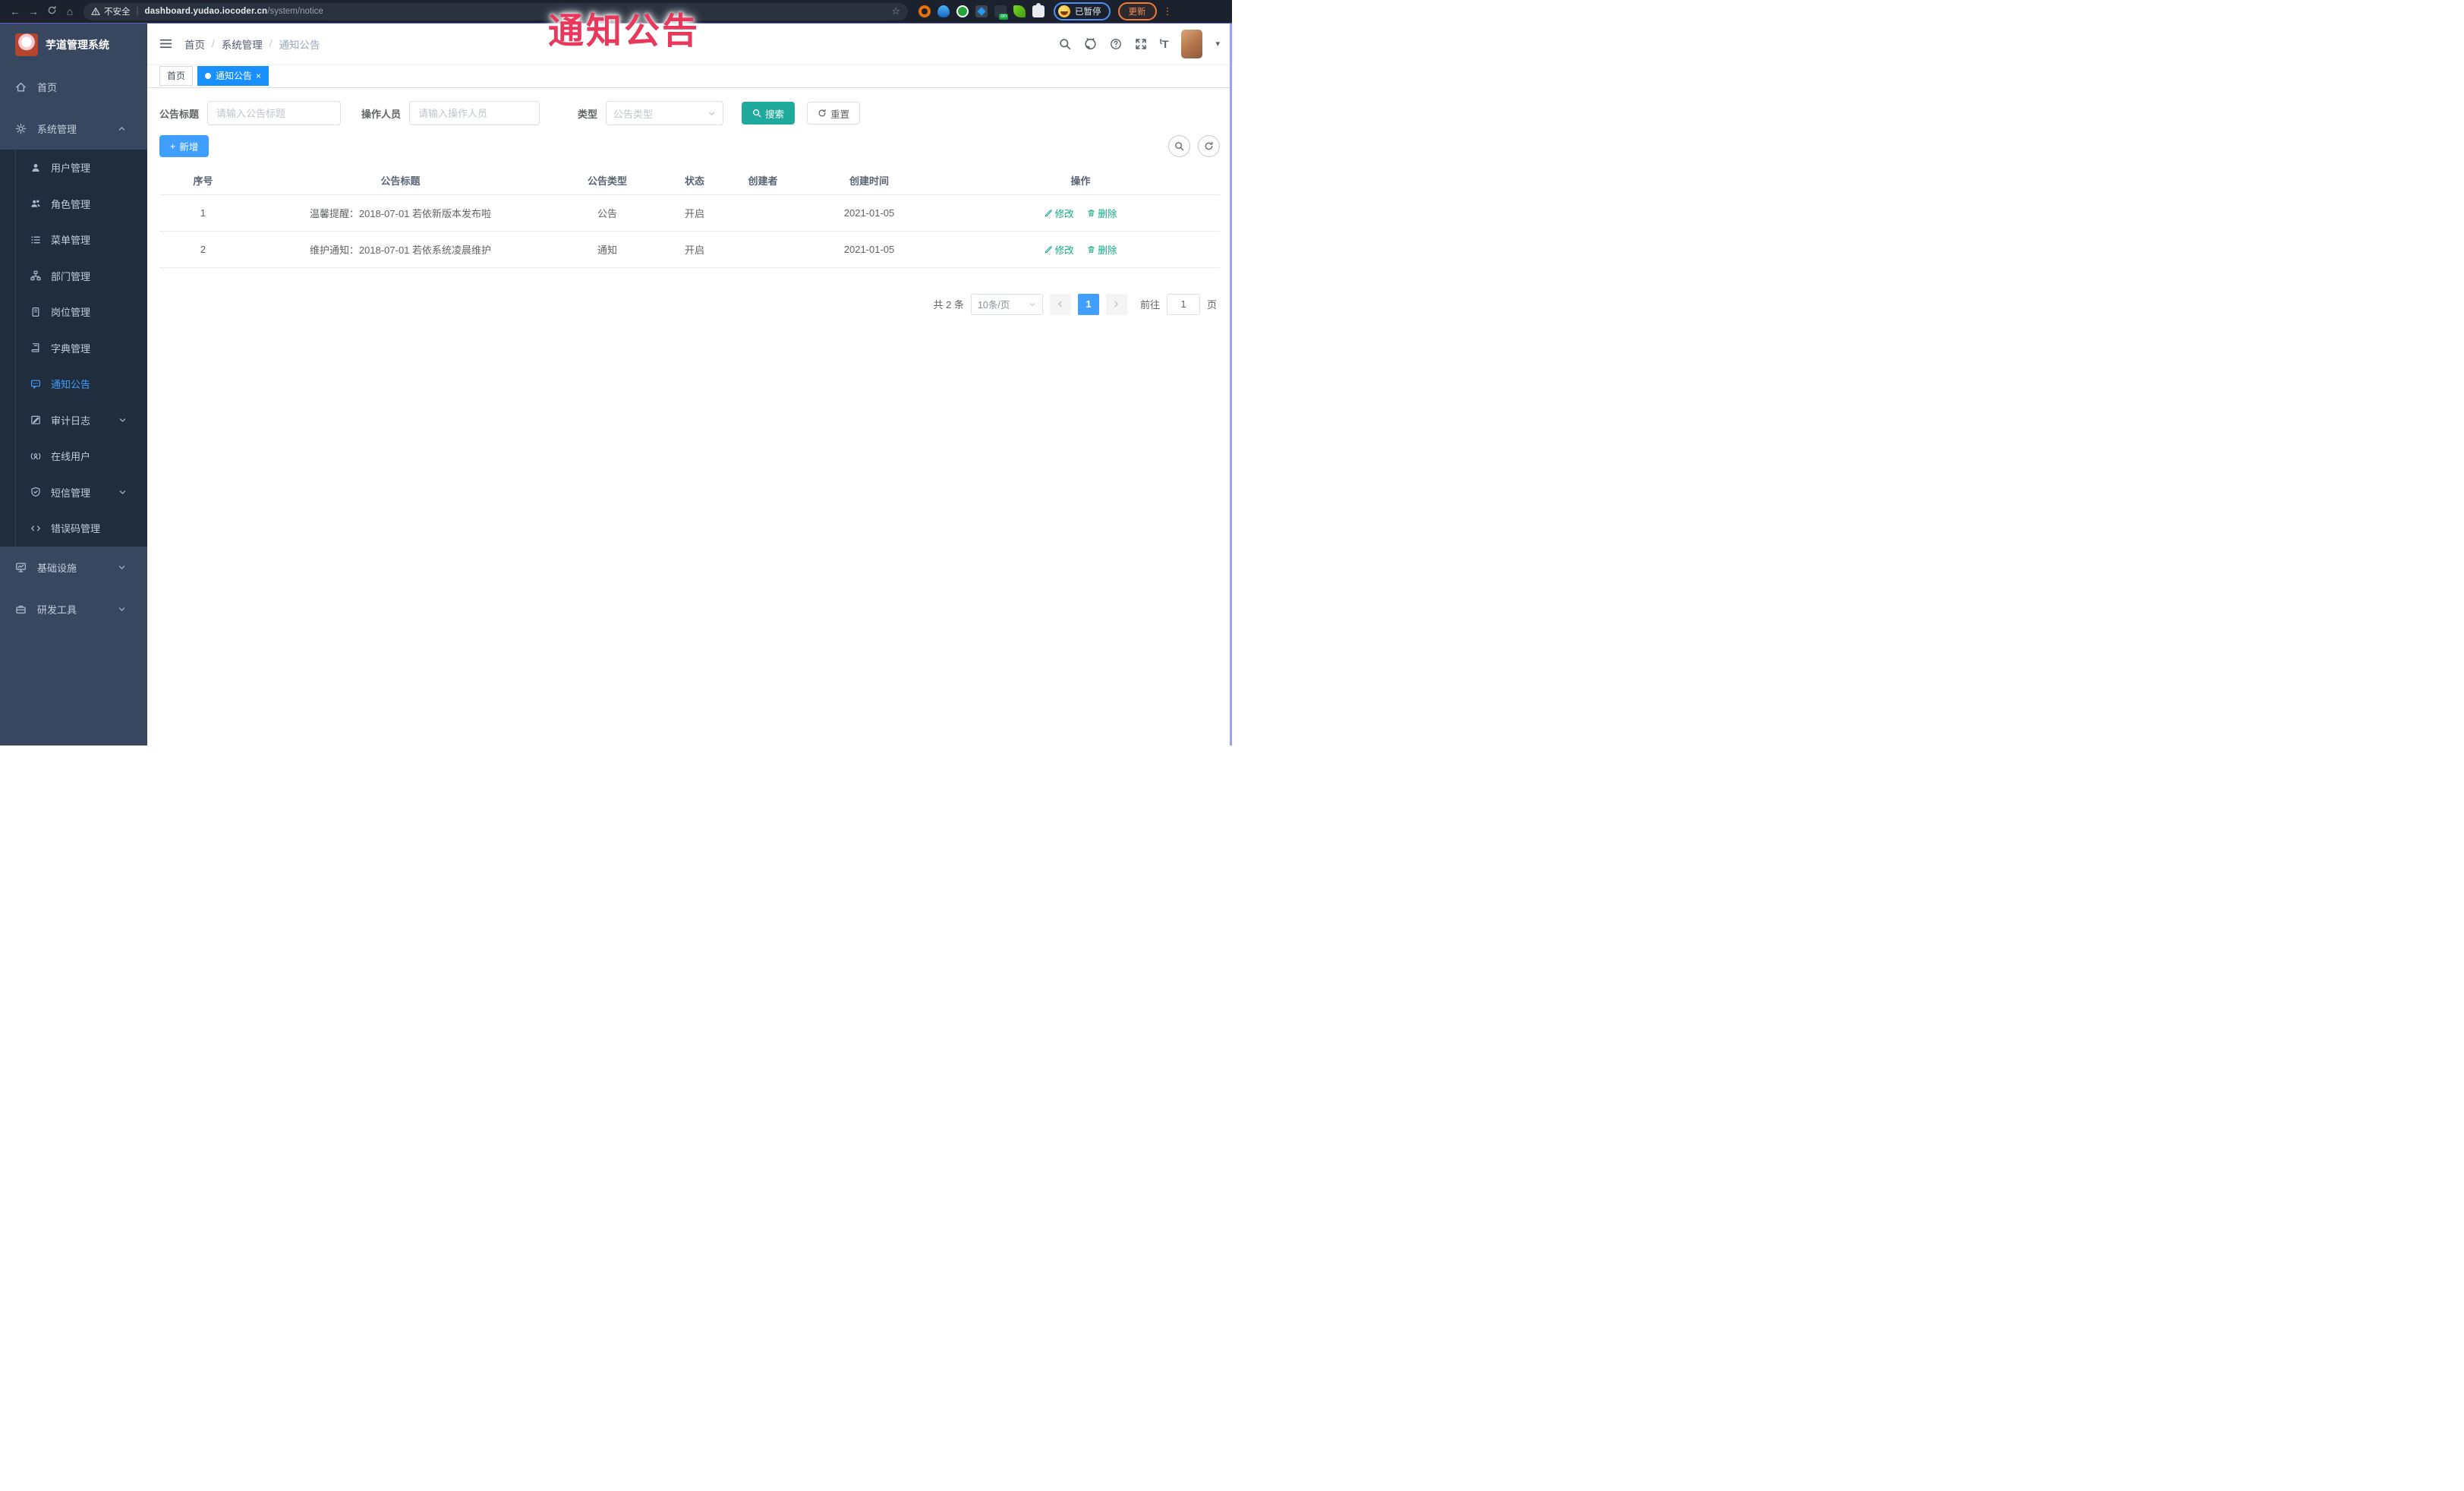  What do you see at coordinates (1217, 44) in the screenshot?
I see `user-menu-caret-icon: ▾` at bounding box center [1217, 44].